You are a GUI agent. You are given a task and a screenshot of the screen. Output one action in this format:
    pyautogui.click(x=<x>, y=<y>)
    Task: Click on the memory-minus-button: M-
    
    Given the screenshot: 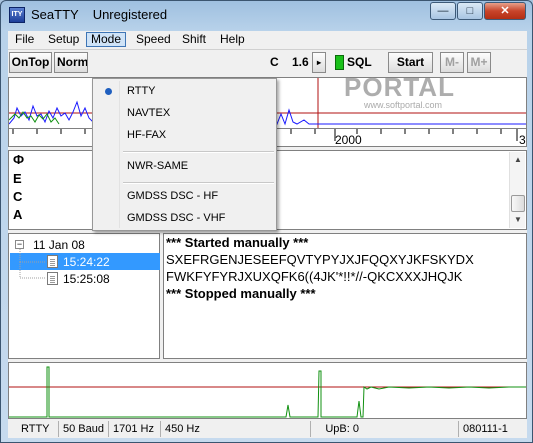 What is the action you would take?
    pyautogui.click(x=452, y=62)
    